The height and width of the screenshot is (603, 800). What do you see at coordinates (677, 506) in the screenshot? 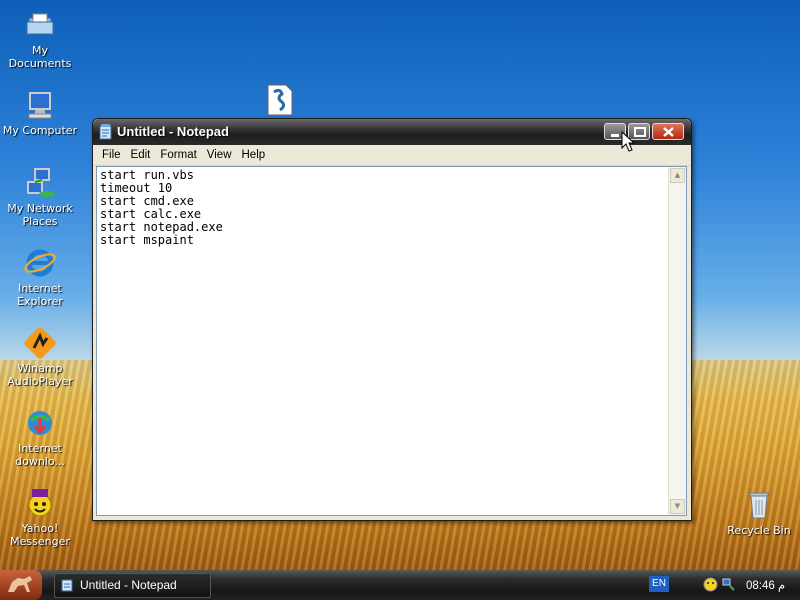
I see `scroll-down-button: ▼` at bounding box center [677, 506].